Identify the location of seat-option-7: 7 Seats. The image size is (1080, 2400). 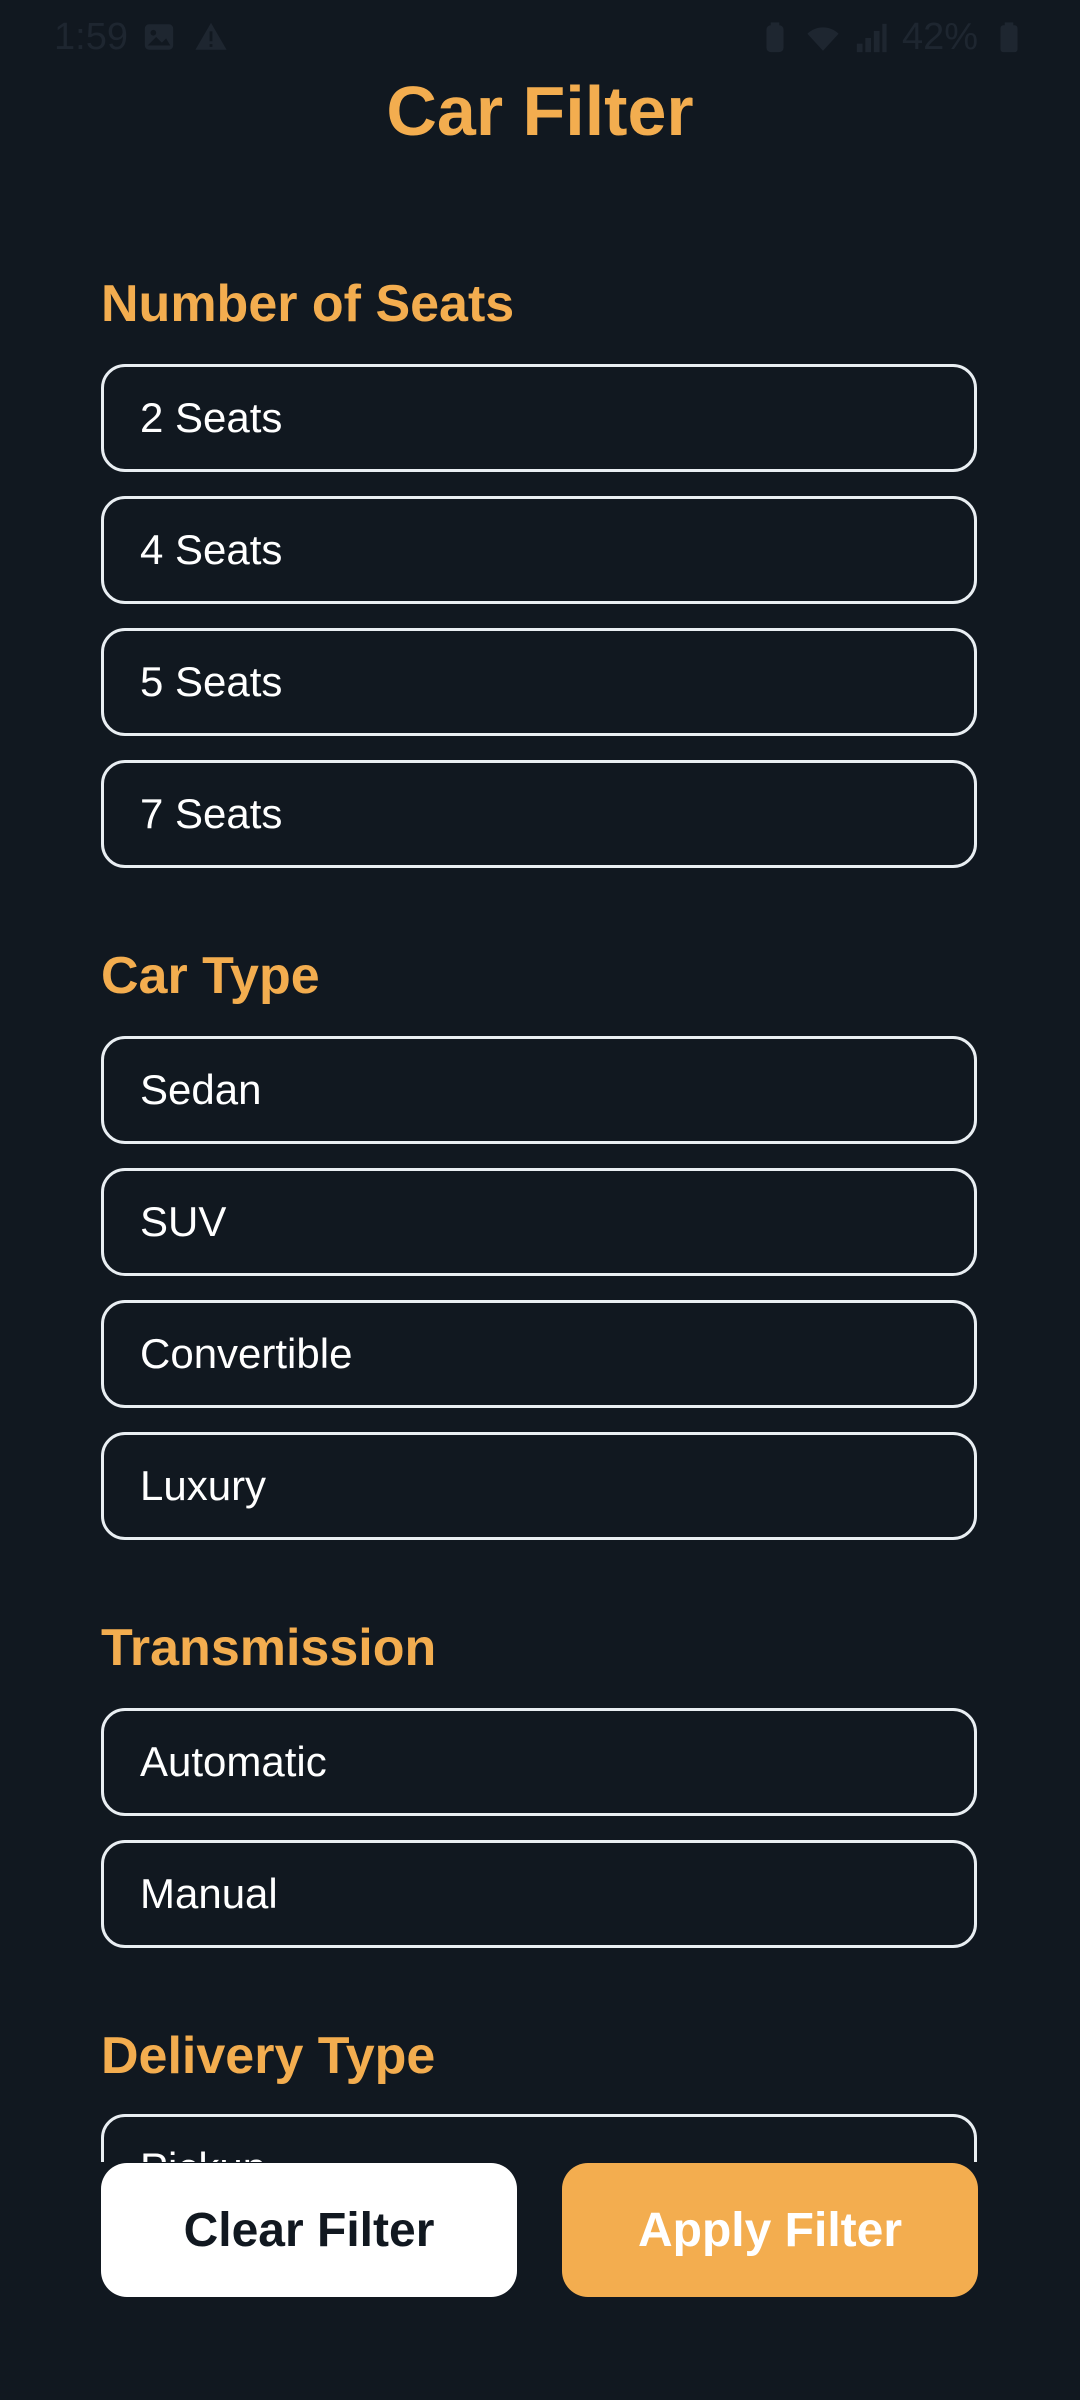
(539, 814).